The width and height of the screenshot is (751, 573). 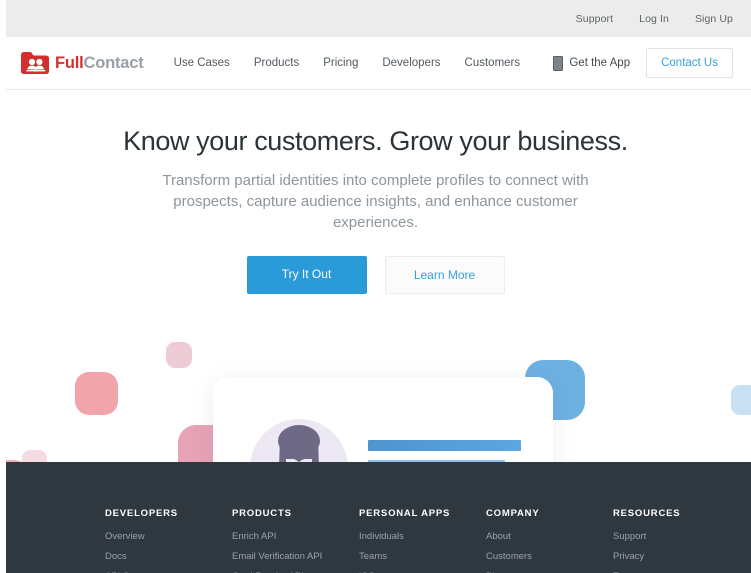 I want to click on logo-wordmark: FullContact, so click(x=99, y=63).